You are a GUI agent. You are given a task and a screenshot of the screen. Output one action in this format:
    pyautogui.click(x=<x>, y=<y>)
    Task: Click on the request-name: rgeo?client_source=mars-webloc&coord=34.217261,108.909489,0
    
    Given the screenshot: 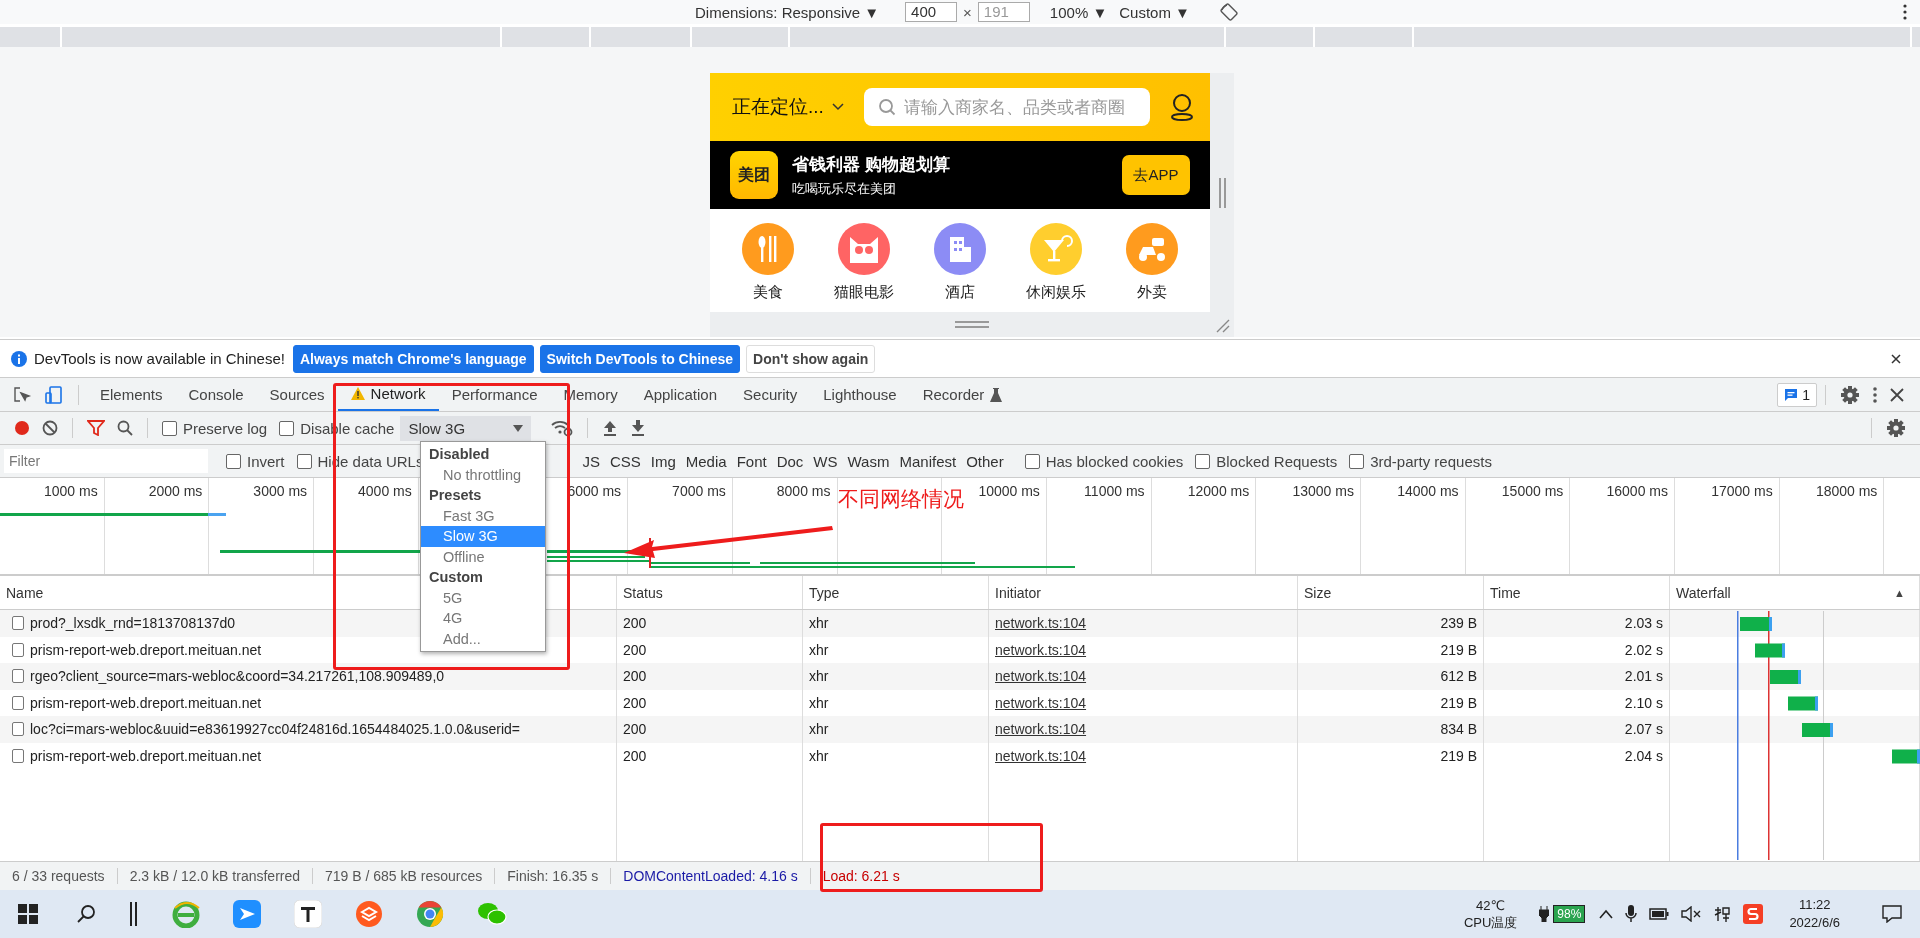 What is the action you would take?
    pyautogui.click(x=237, y=676)
    